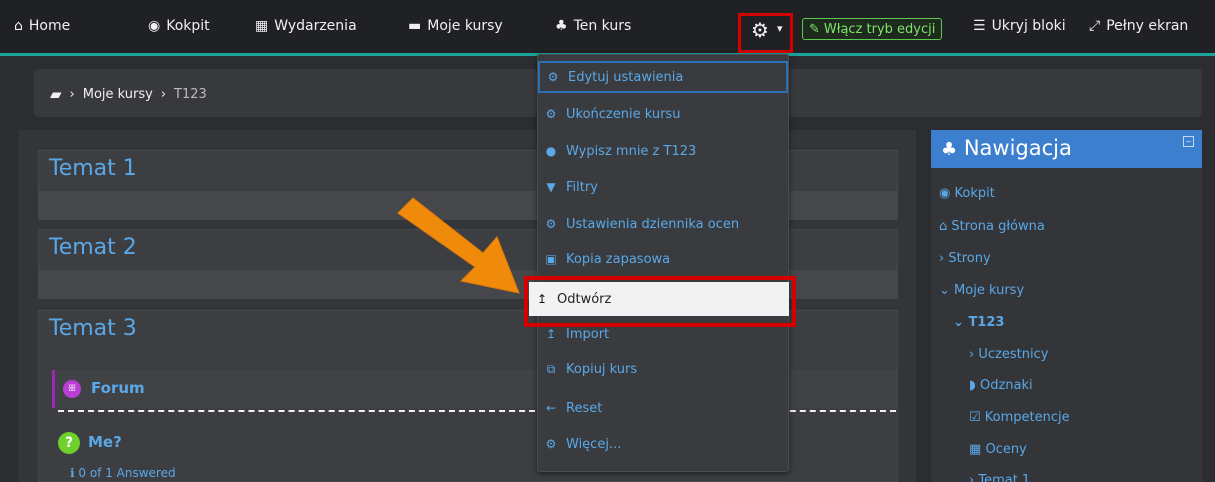 This screenshot has height=482, width=1215. What do you see at coordinates (551, 151) in the screenshot?
I see `user-icon: ●` at bounding box center [551, 151].